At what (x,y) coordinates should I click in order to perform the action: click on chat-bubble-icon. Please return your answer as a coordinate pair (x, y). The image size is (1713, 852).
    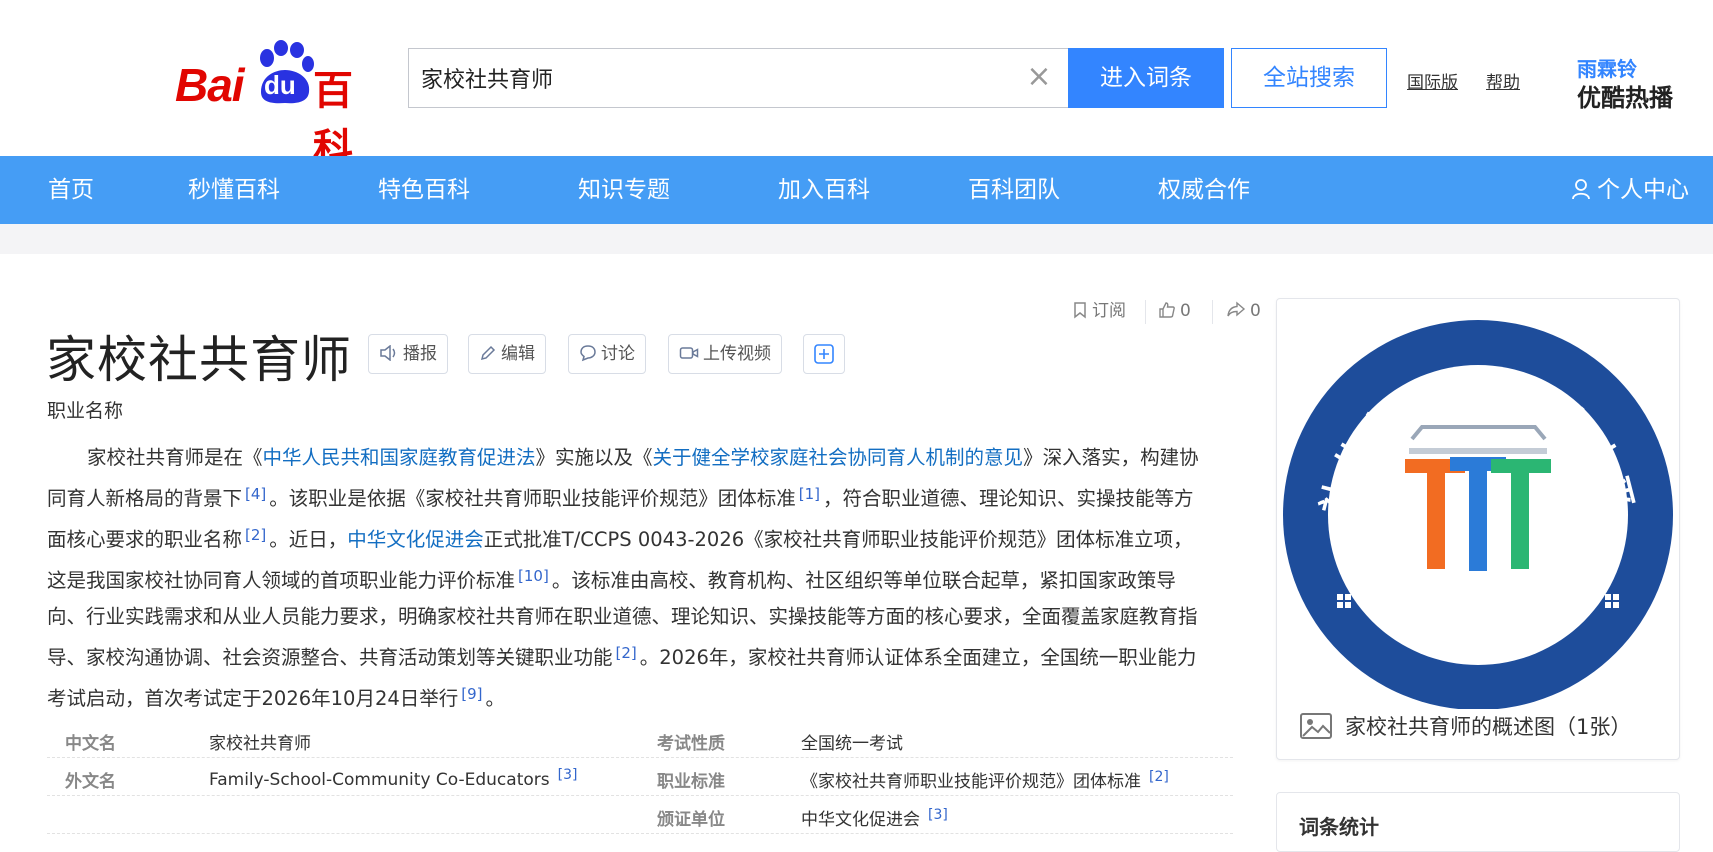
    Looking at the image, I should click on (588, 352).